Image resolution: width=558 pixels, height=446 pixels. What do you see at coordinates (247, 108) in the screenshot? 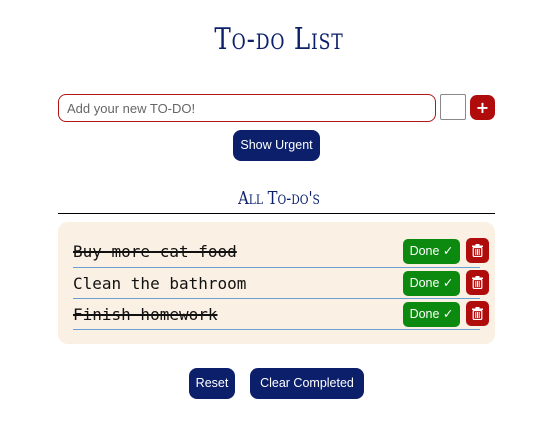
I see `new-todo-input` at bounding box center [247, 108].